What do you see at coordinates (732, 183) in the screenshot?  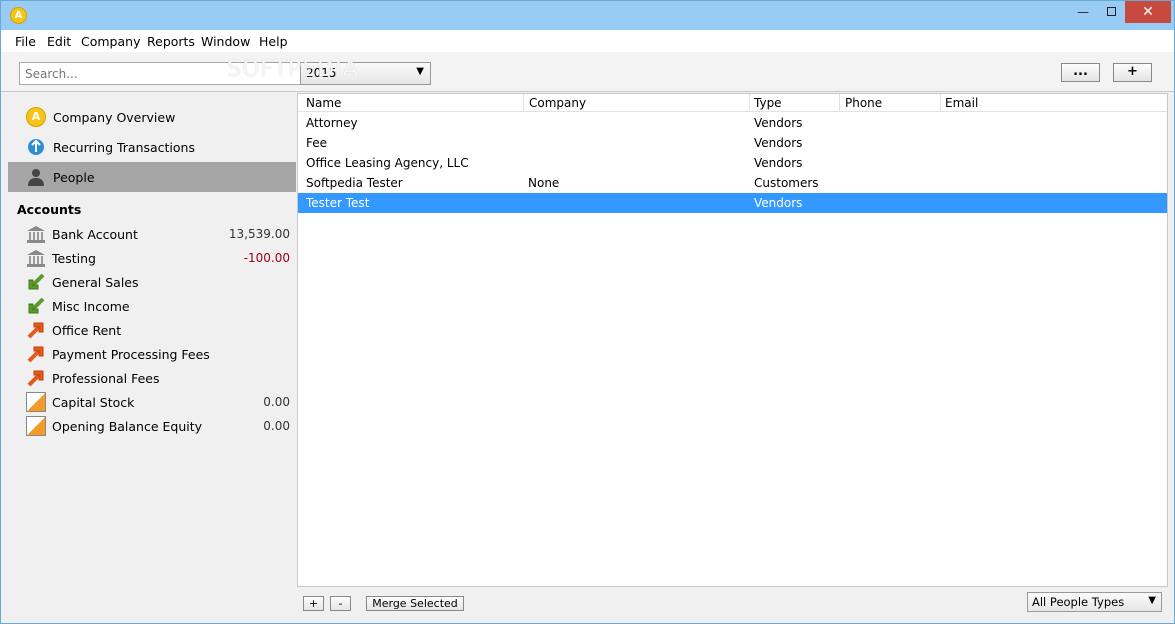 I see `table-row: Softpedia Tester None Customers` at bounding box center [732, 183].